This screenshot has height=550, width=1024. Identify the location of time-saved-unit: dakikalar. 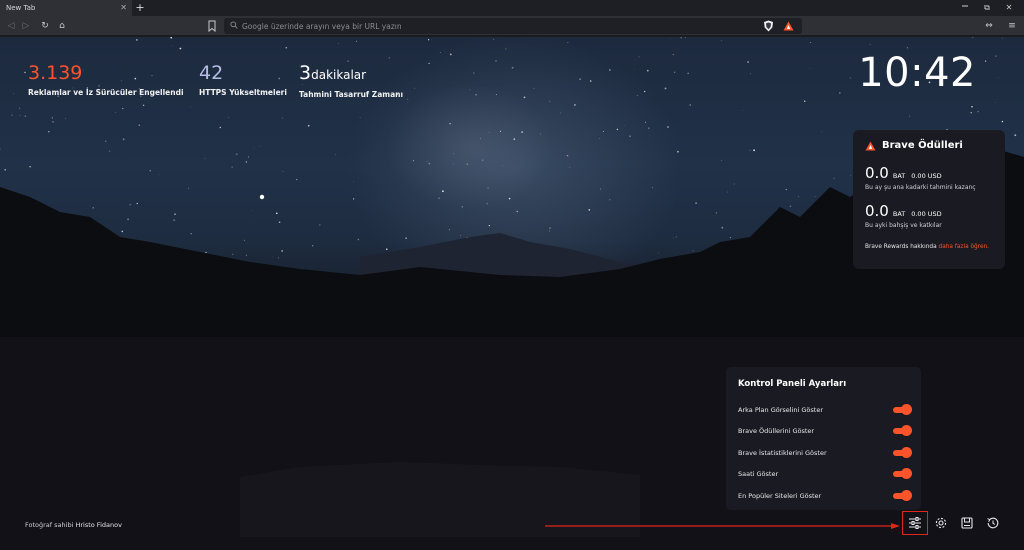
(339, 75).